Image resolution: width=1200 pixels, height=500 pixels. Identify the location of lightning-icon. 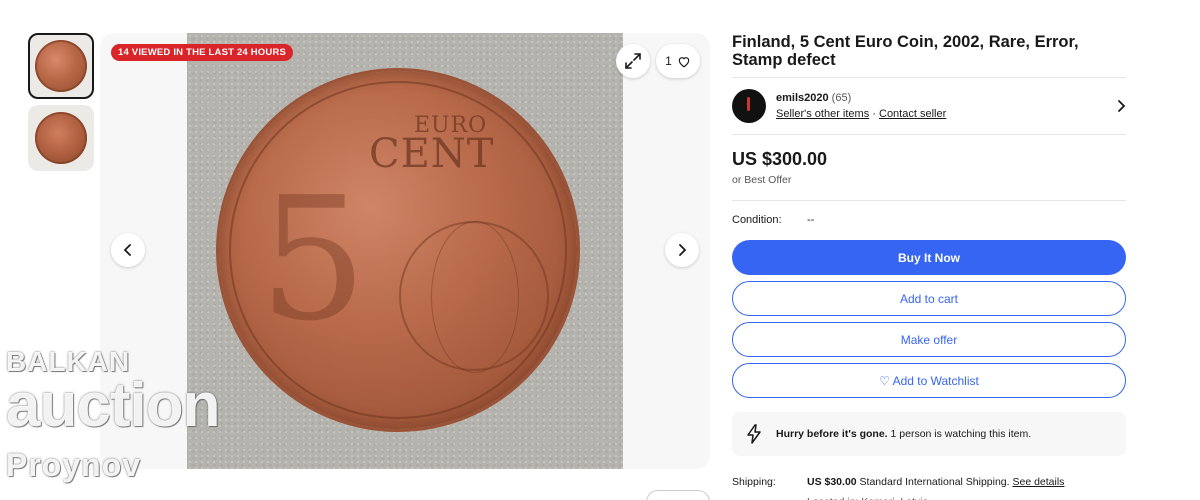
(755, 434).